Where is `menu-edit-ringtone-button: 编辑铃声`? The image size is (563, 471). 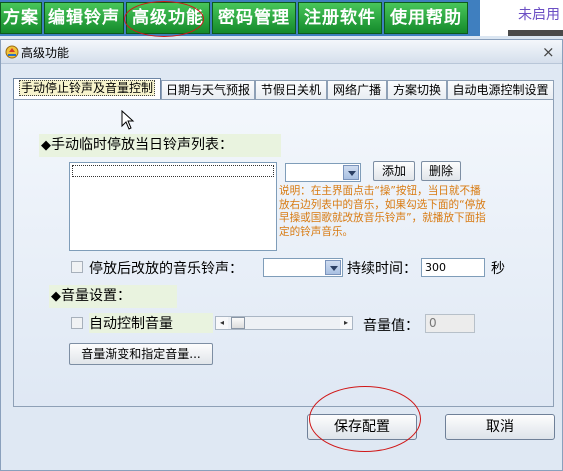 menu-edit-ringtone-button: 编辑铃声 is located at coordinates (84, 18).